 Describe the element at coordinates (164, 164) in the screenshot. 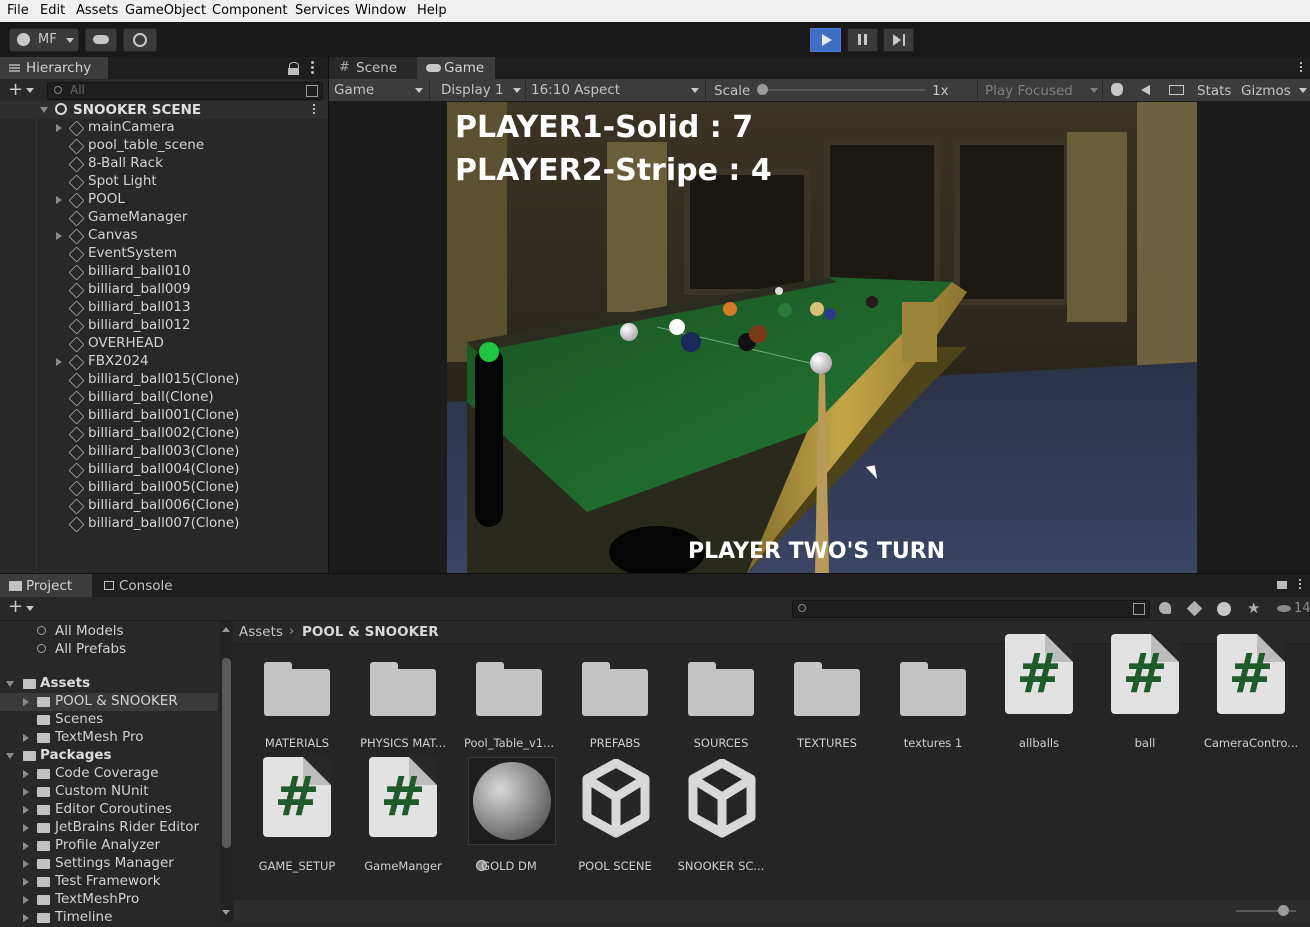

I see `hierarchy-item: 8-Ball Rack` at that location.